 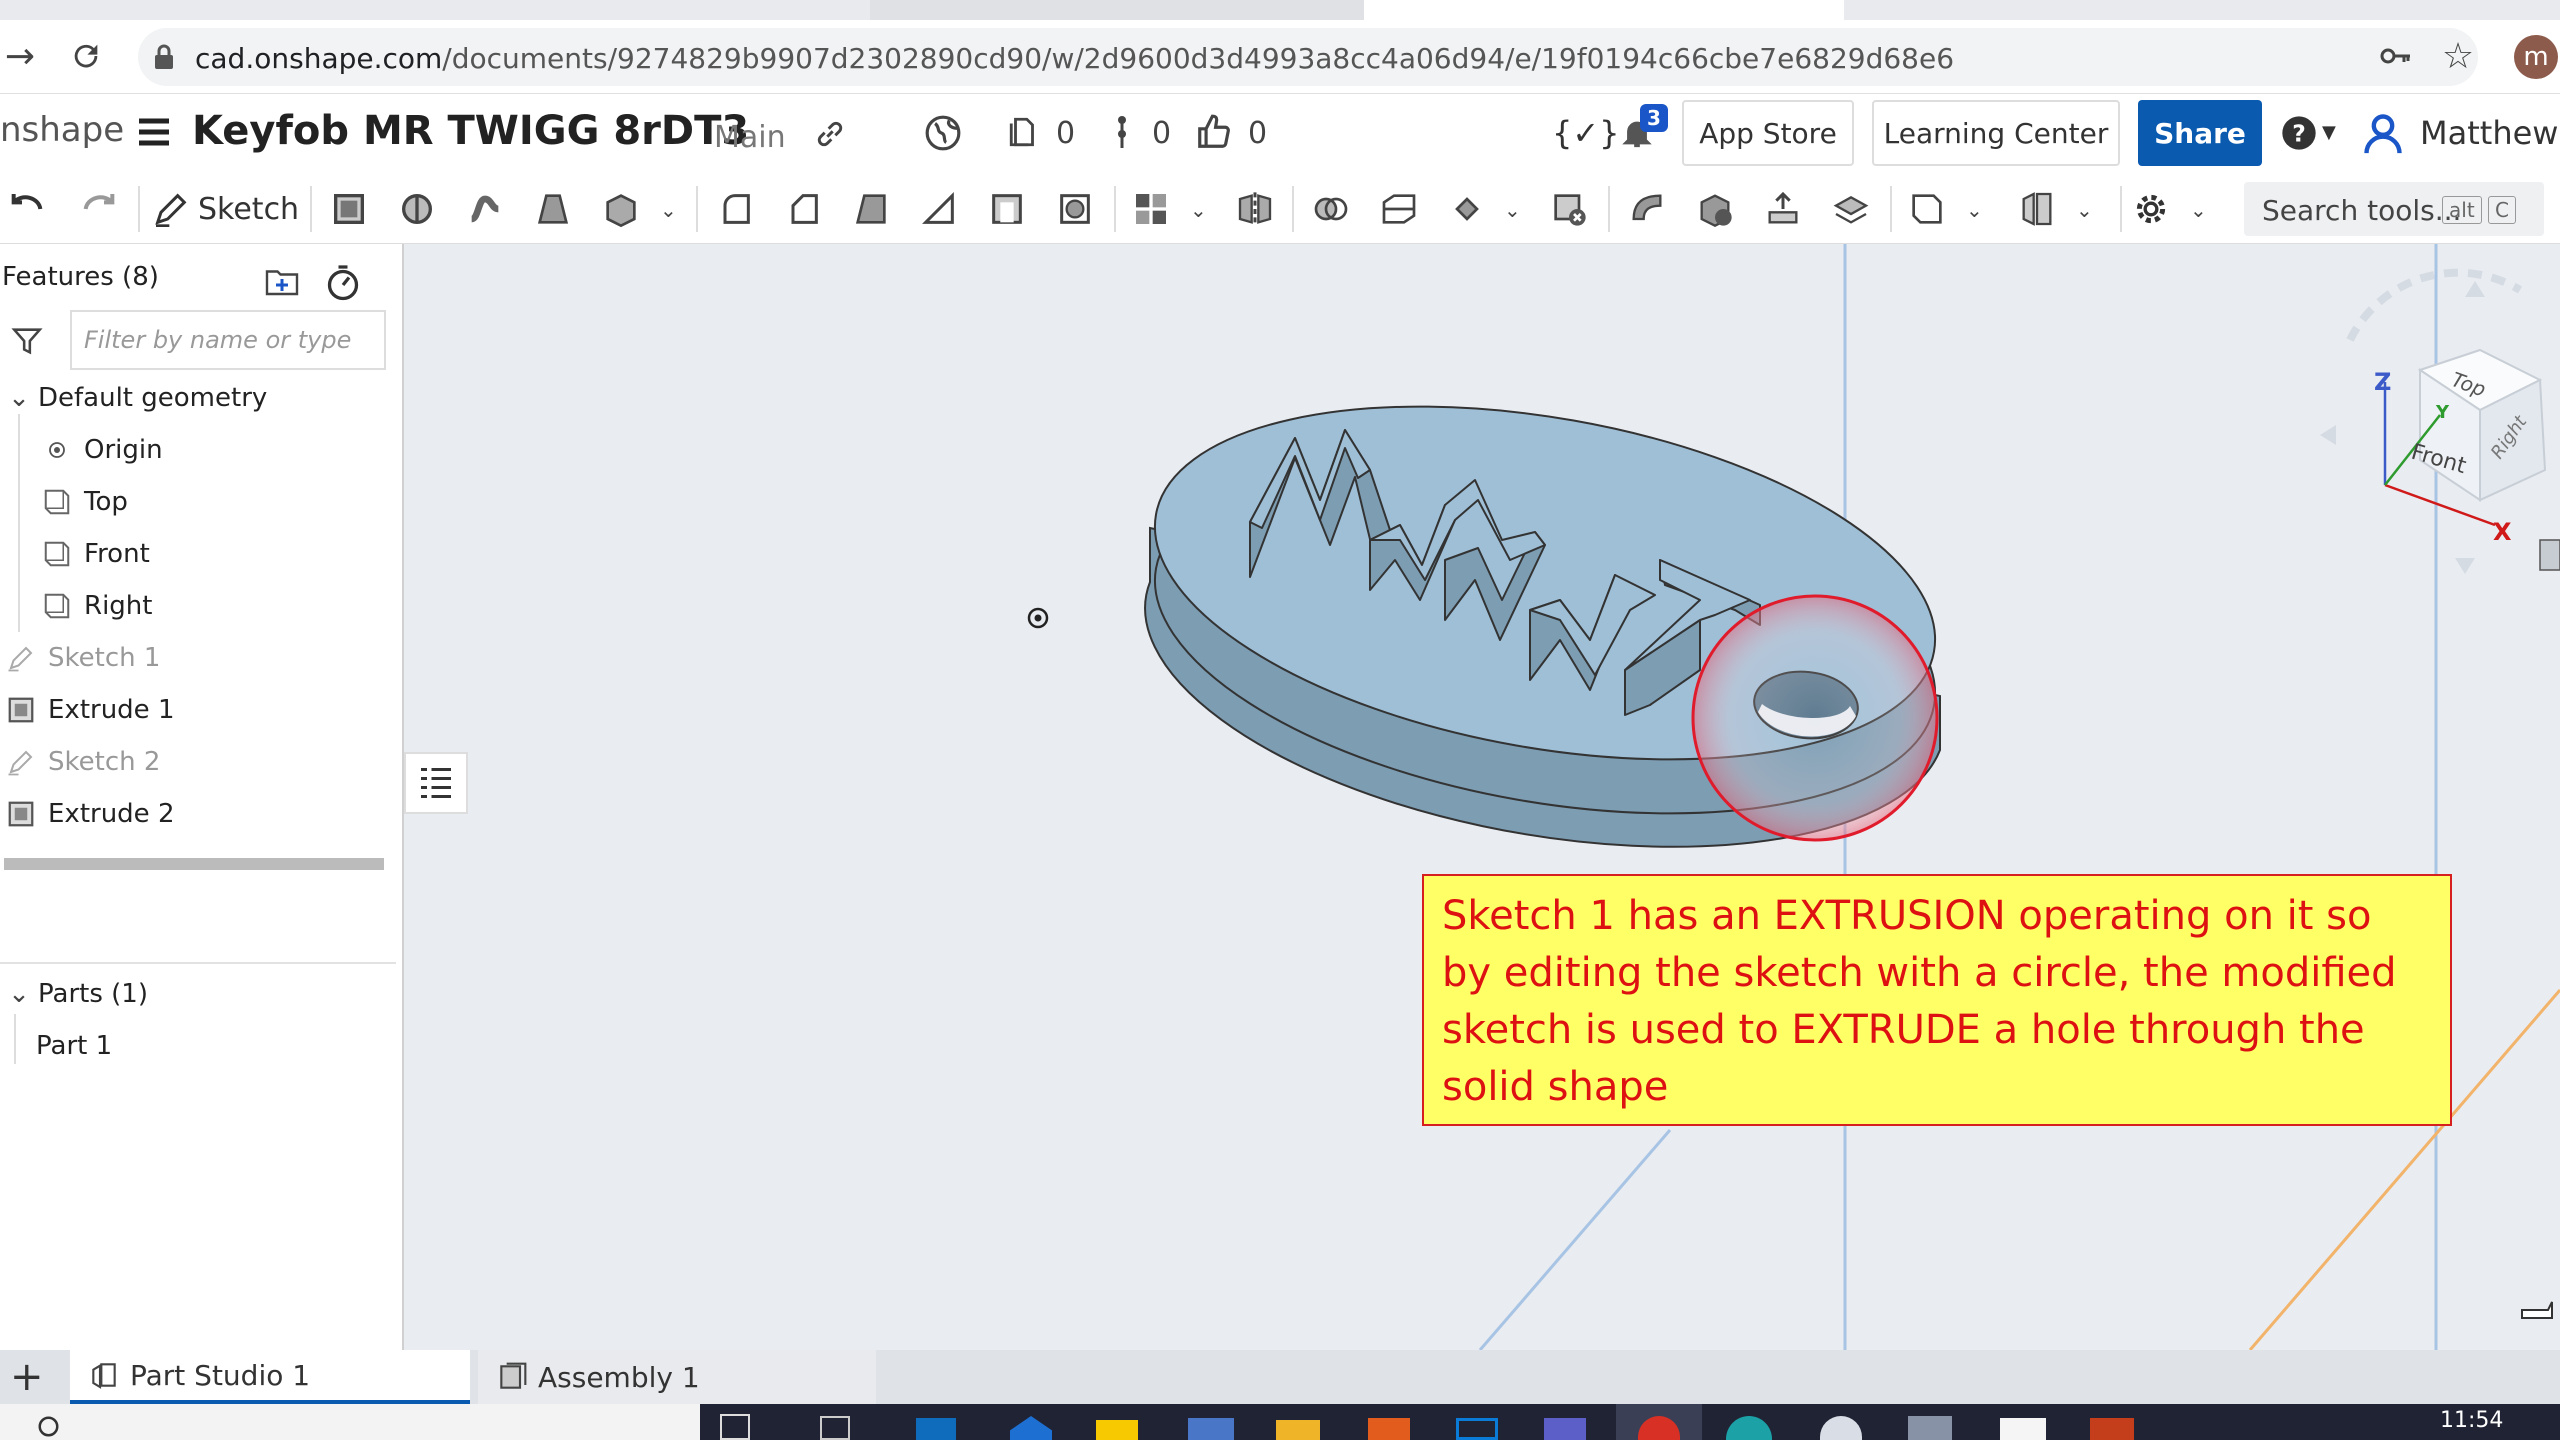 I want to click on thicken-icon, so click(x=621, y=209).